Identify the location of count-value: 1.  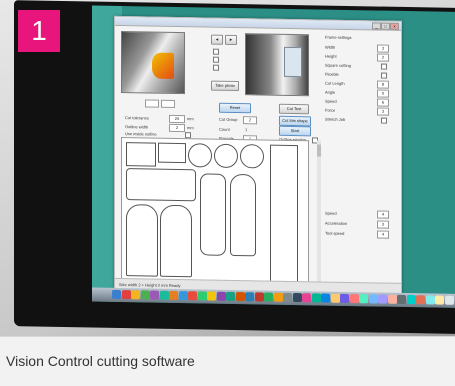
(246, 130).